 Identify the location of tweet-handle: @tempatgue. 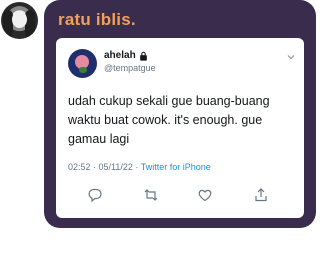
(130, 68).